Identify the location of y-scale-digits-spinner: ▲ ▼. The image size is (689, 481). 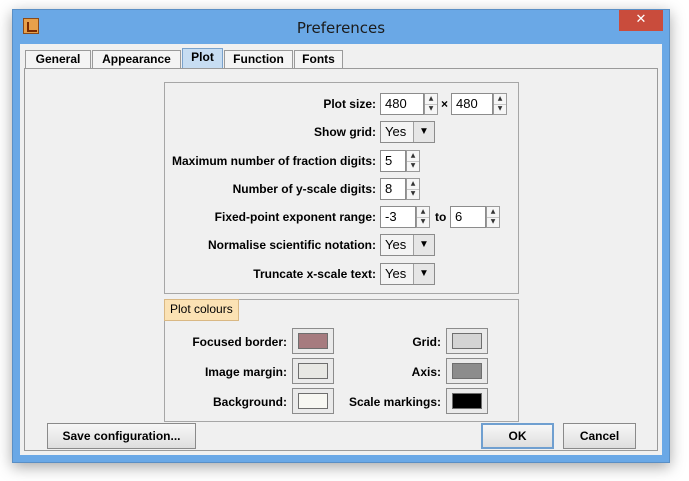
(413, 189).